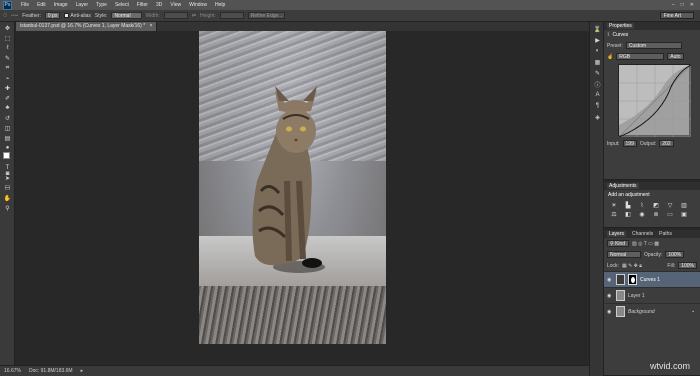 The image size is (700, 376). What do you see at coordinates (61, 5) in the screenshot?
I see `menu-image: Image` at bounding box center [61, 5].